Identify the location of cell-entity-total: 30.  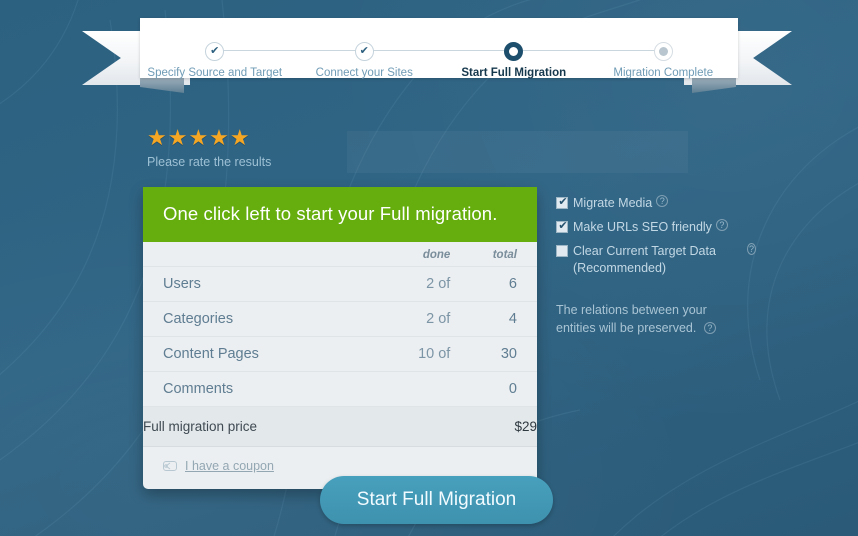
(493, 354).